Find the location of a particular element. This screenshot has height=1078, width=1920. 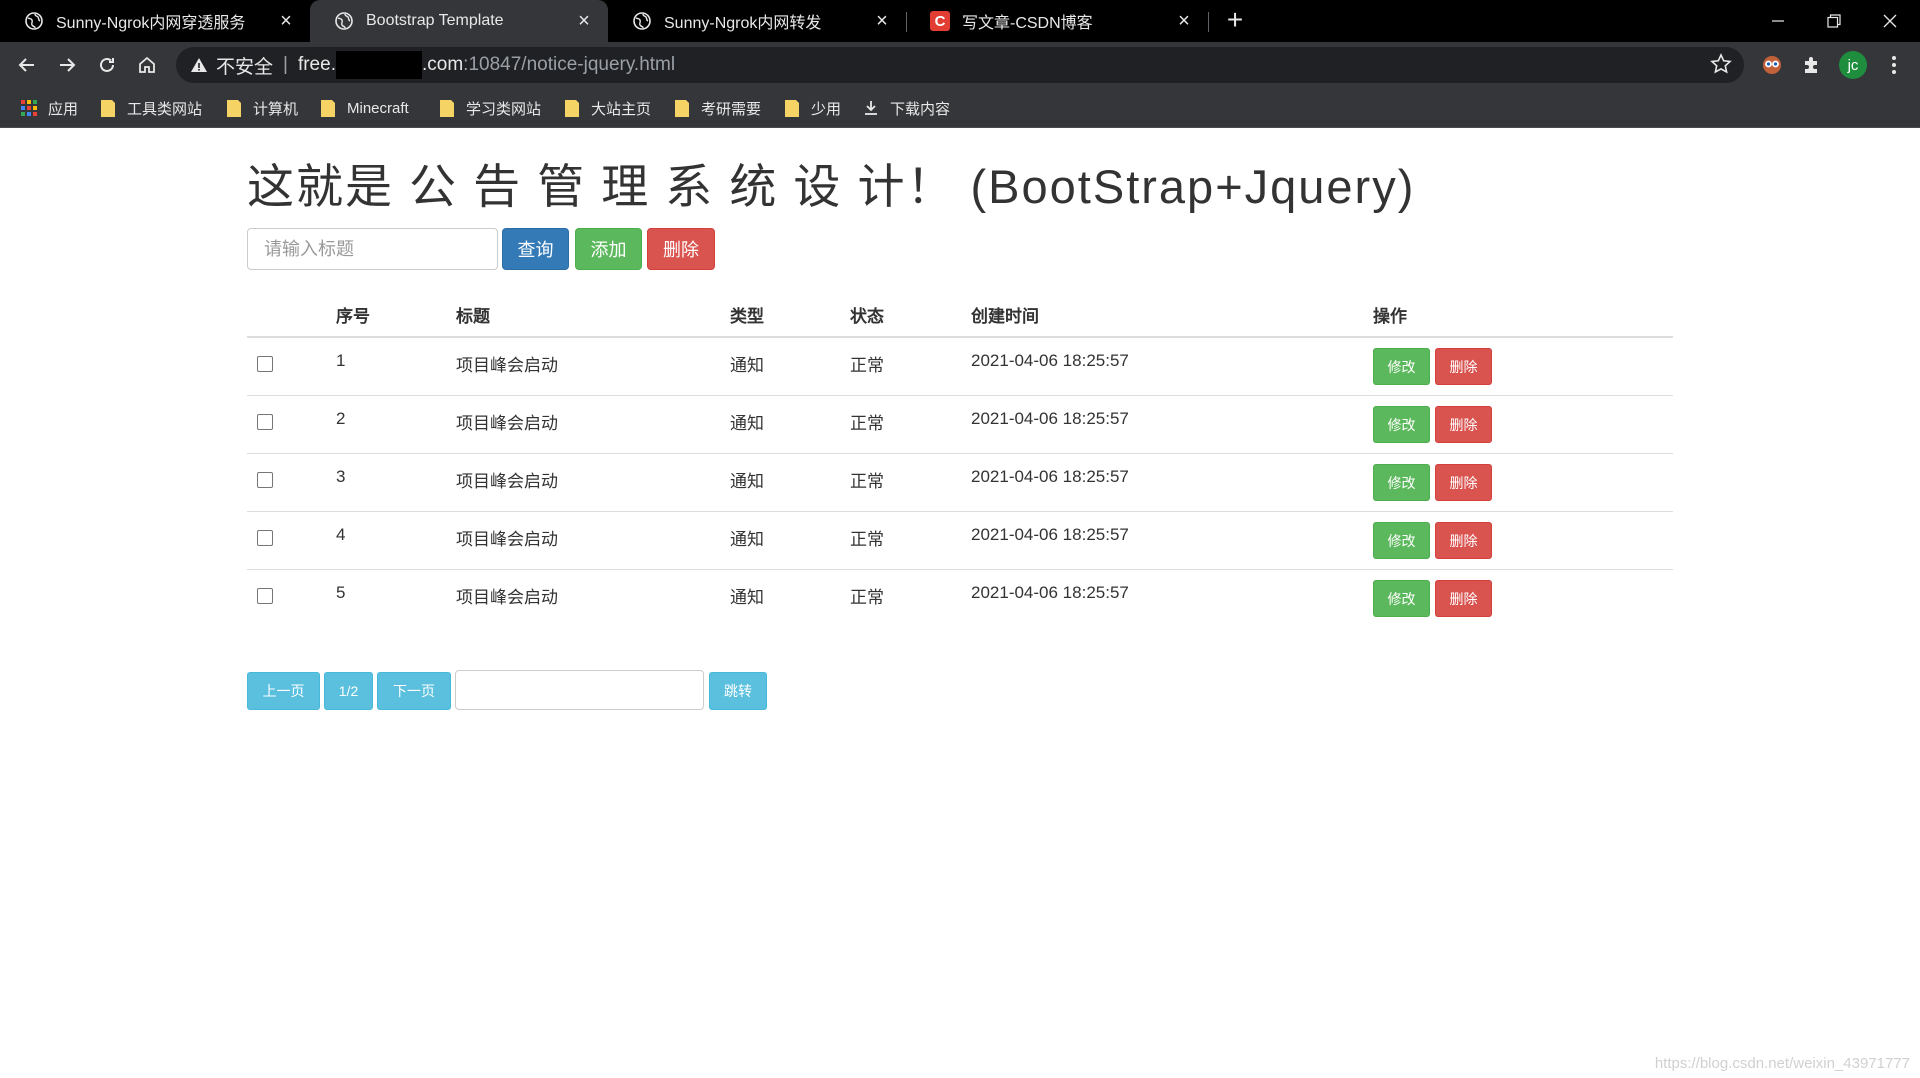

extensions-puzzle-icon is located at coordinates (1812, 65).